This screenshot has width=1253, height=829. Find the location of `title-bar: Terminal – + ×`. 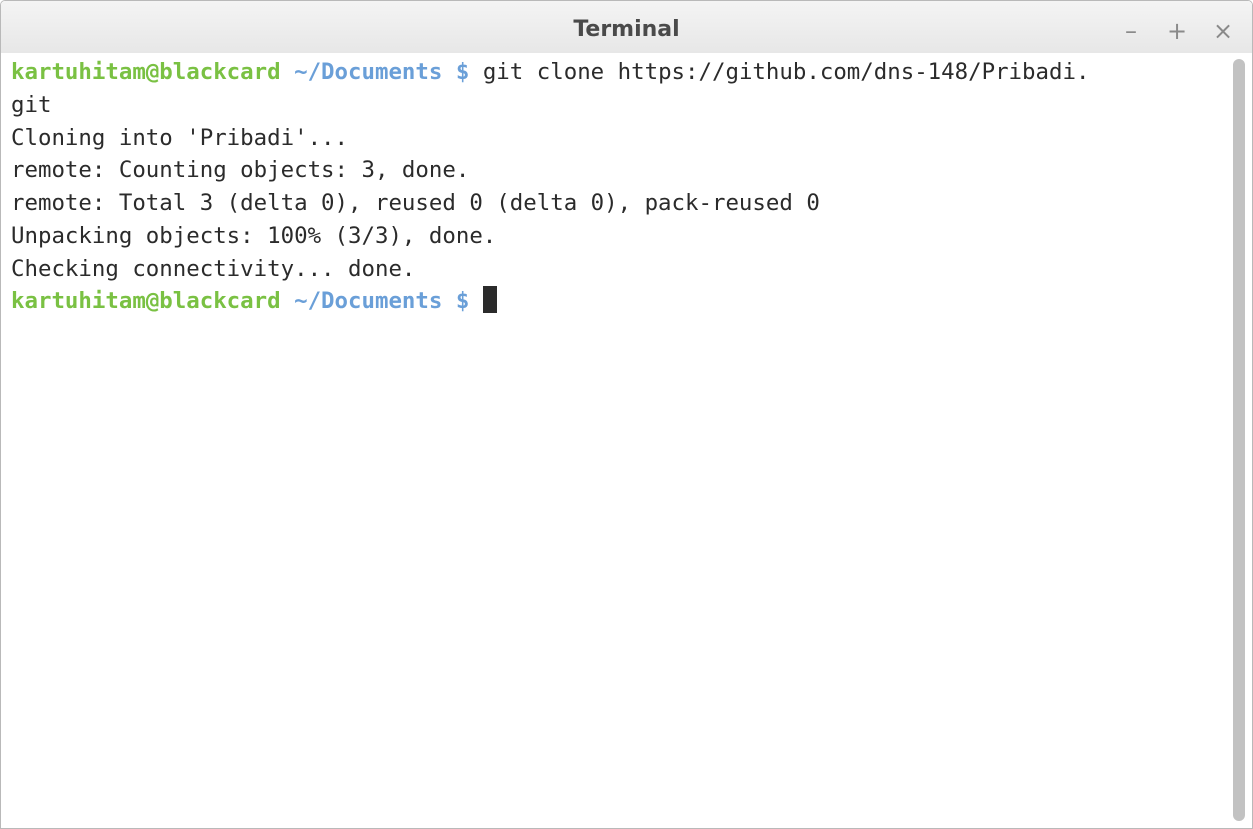

title-bar: Terminal – + × is located at coordinates (626, 27).